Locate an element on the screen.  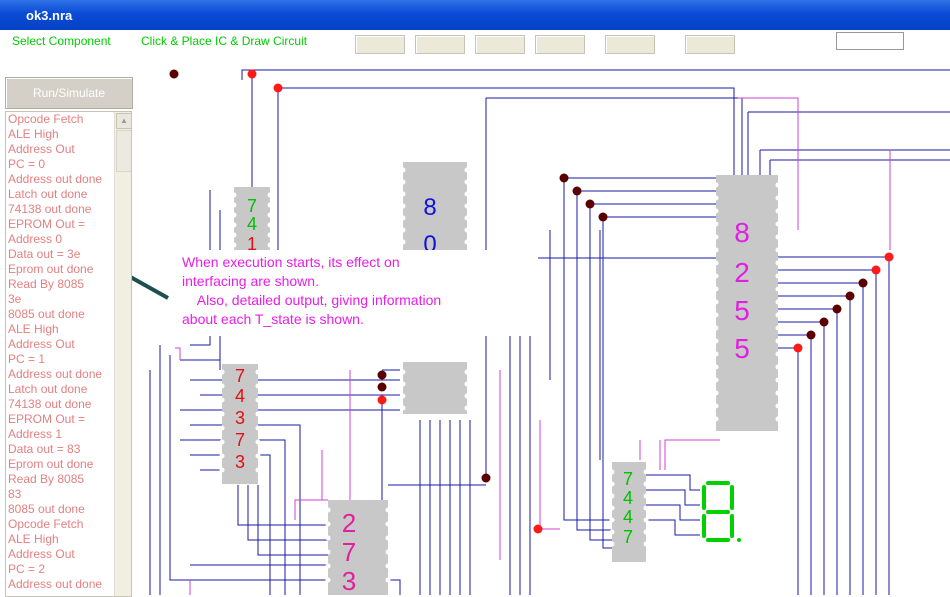
log-line: Address 1 is located at coordinates (35, 434).